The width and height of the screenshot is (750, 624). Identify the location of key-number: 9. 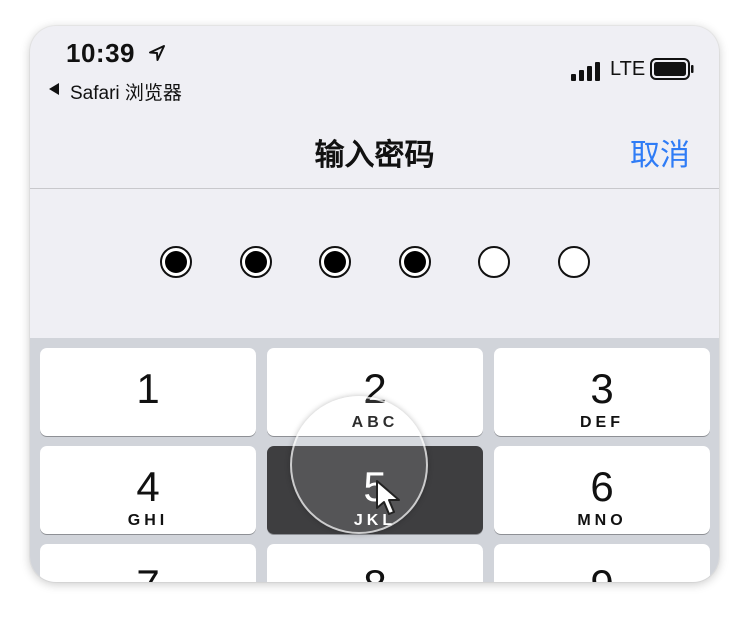
(602, 573).